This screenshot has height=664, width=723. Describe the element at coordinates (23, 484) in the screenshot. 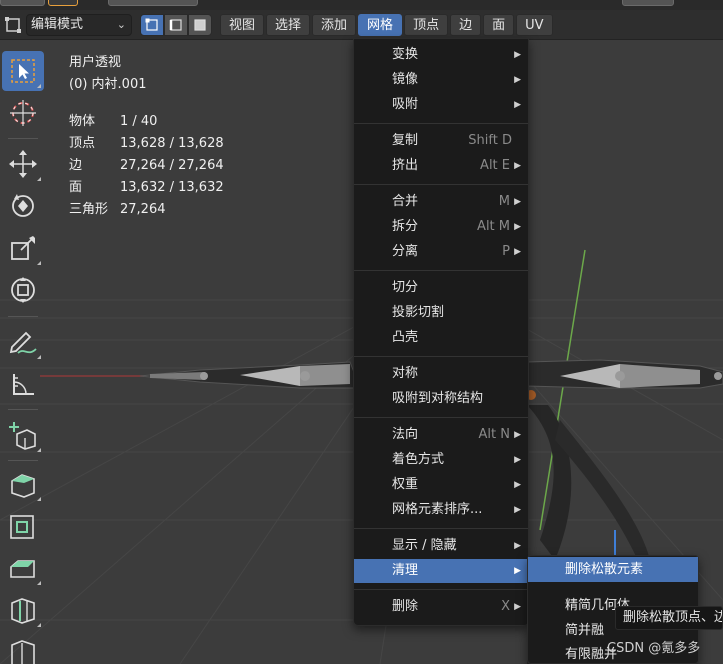

I see `extrude-tool` at that location.